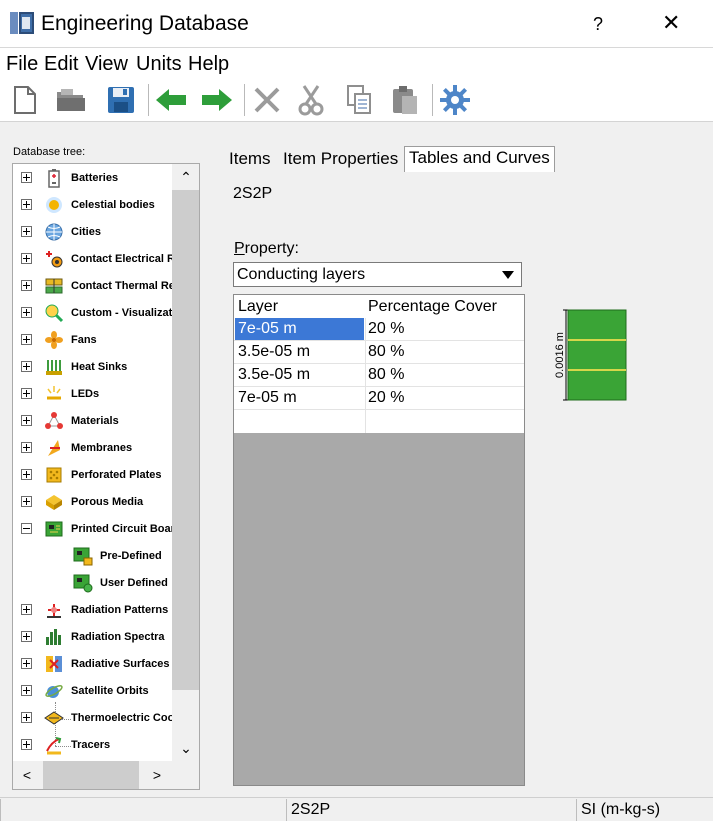  What do you see at coordinates (134, 583) in the screenshot?
I see `tree-item-label: User Defined` at bounding box center [134, 583].